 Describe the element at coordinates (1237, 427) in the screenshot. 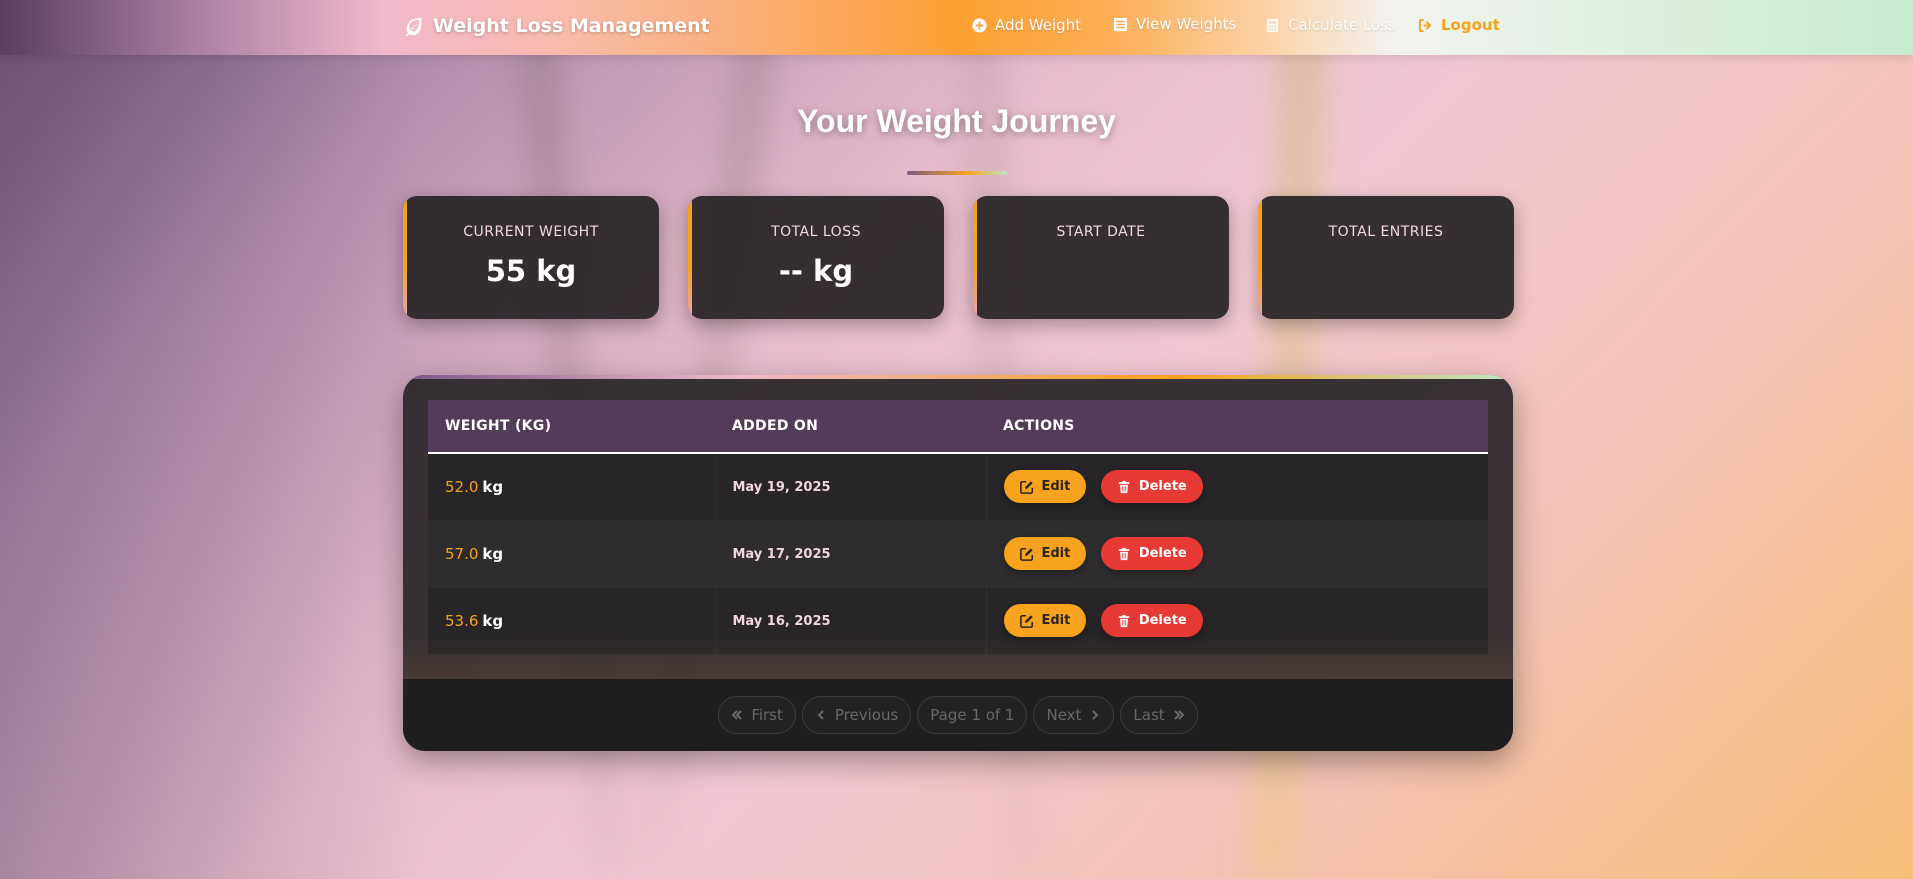

I see `column-header-actions: ACTIONS` at that location.